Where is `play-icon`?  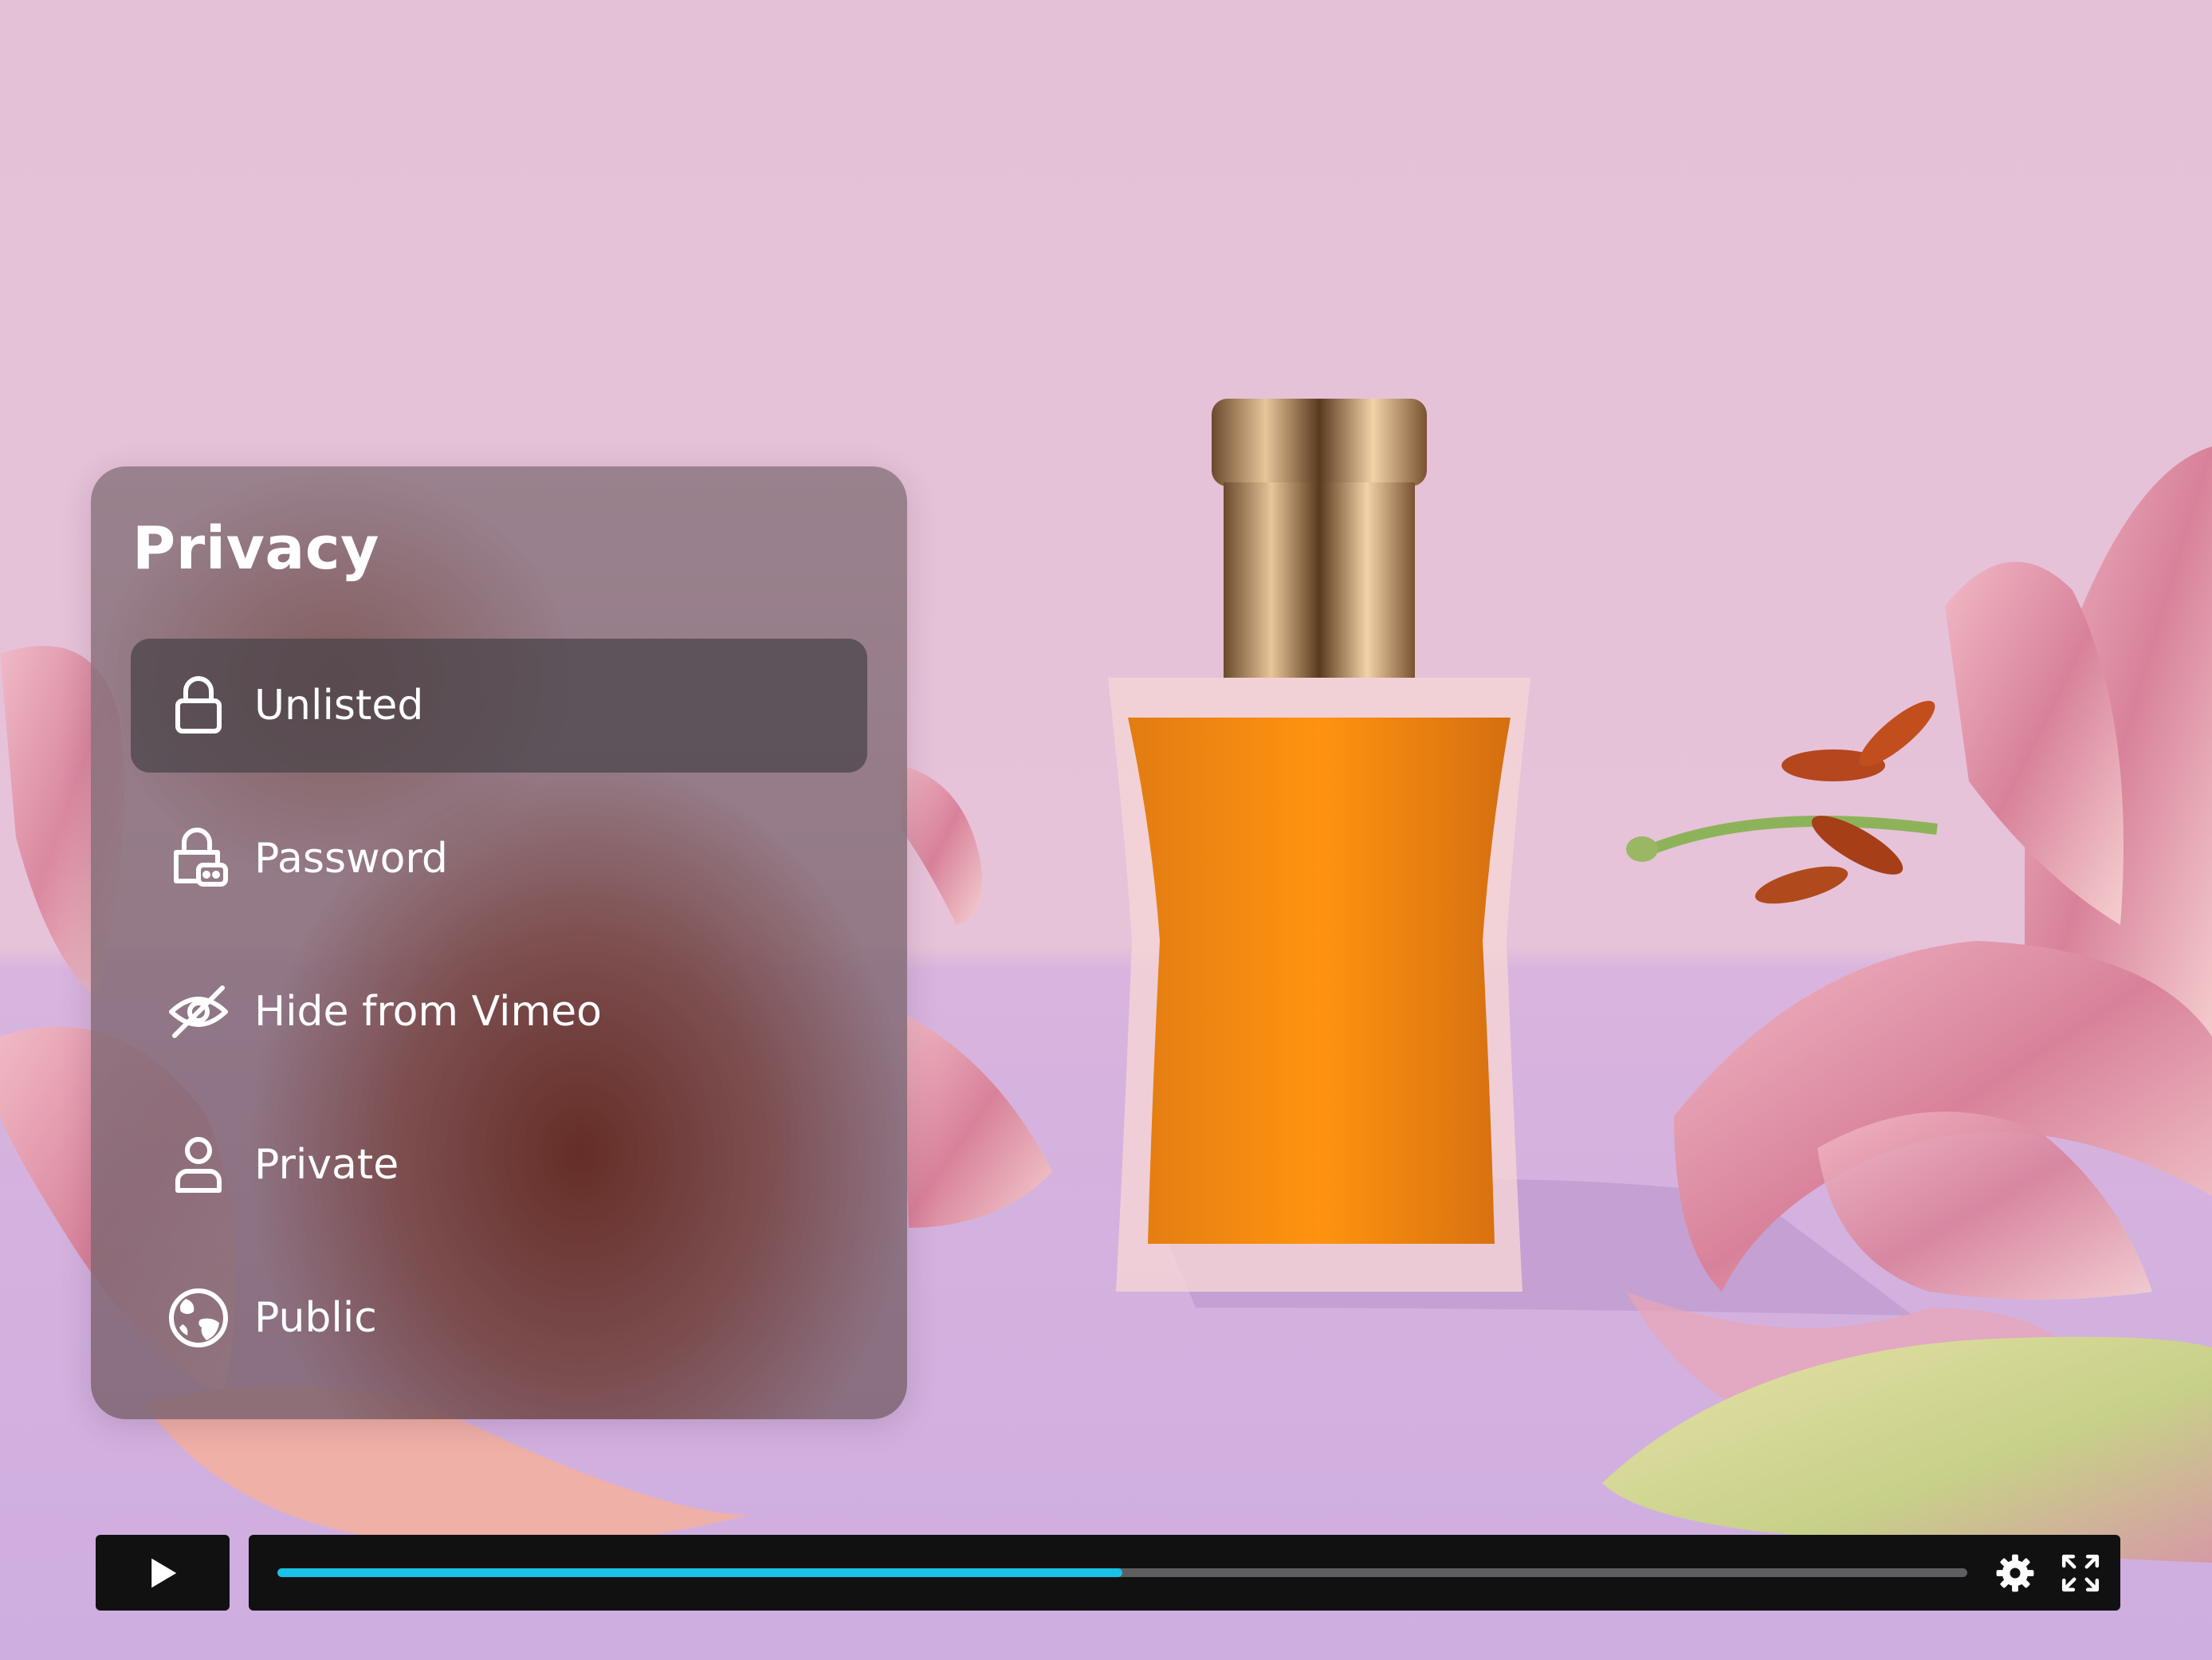 play-icon is located at coordinates (164, 1572).